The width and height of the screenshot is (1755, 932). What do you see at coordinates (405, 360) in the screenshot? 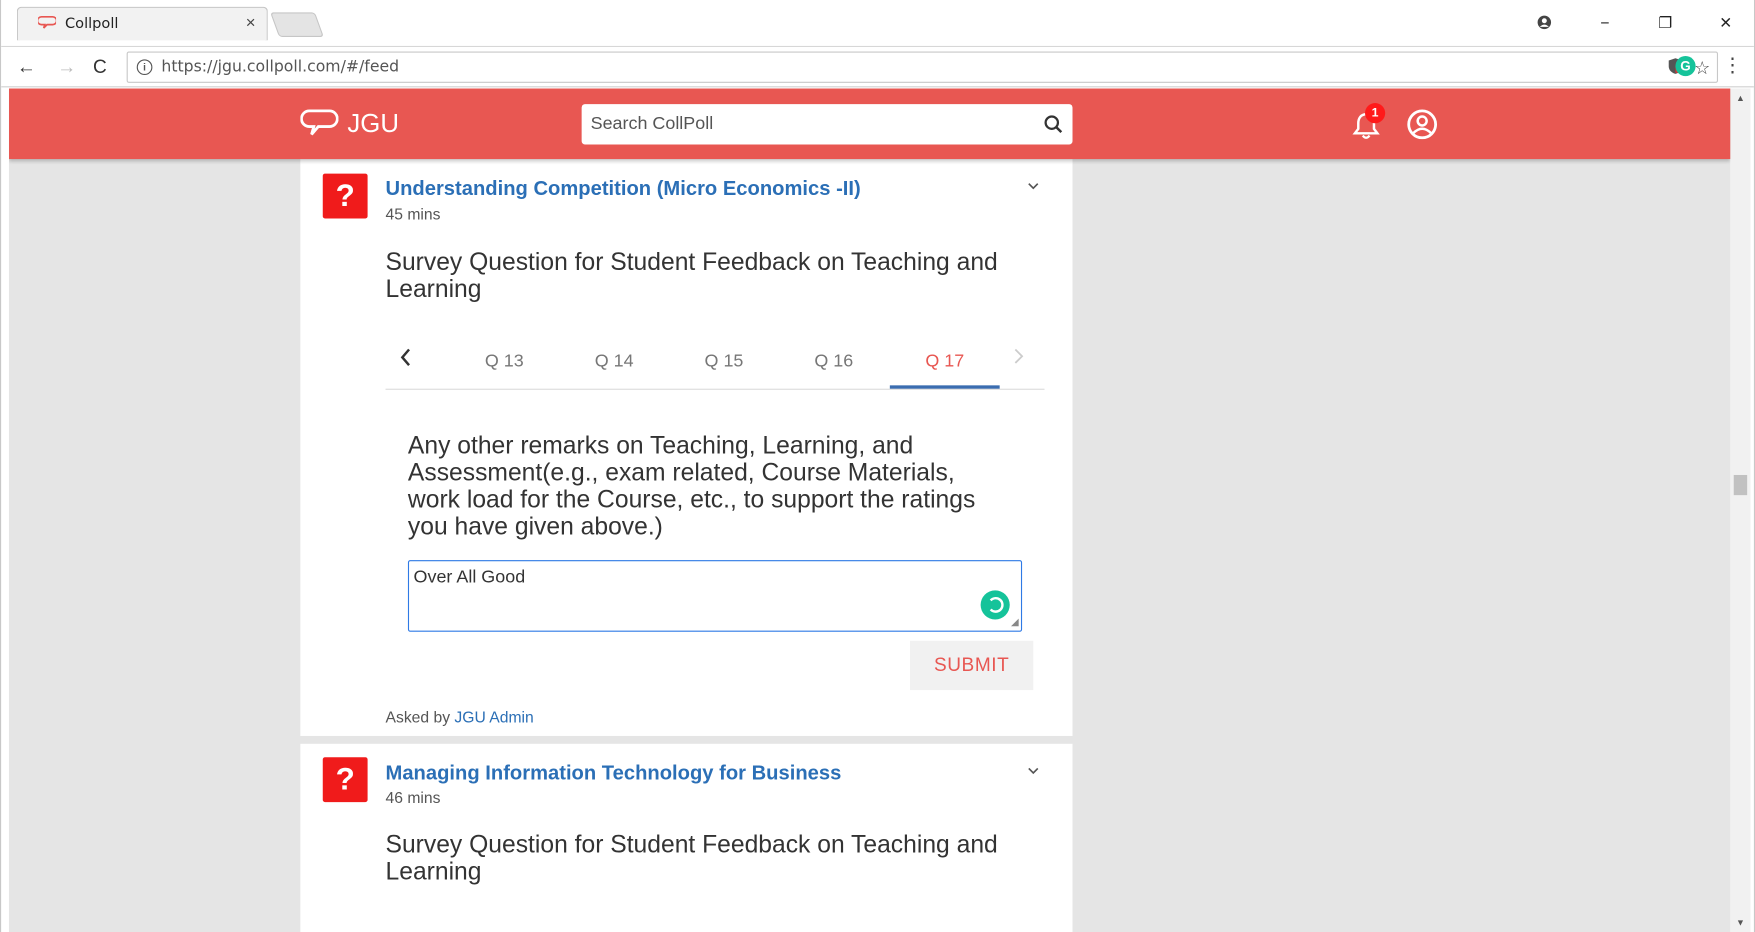
I see `chevron-left-icon` at bounding box center [405, 360].